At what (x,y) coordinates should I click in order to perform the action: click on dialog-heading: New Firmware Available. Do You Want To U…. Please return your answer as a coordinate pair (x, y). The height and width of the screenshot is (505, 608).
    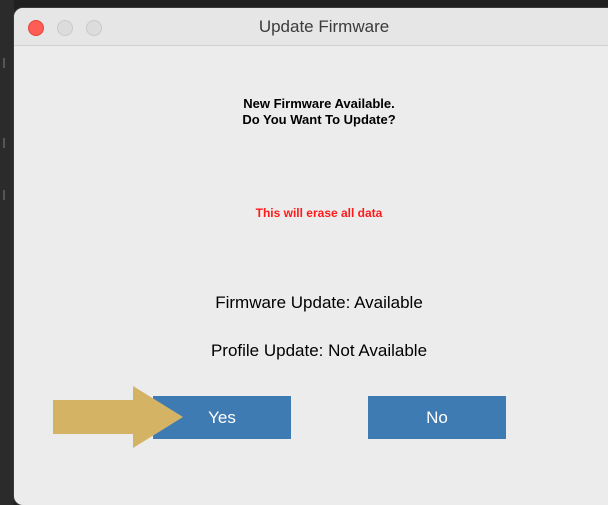
    Looking at the image, I should click on (319, 112).